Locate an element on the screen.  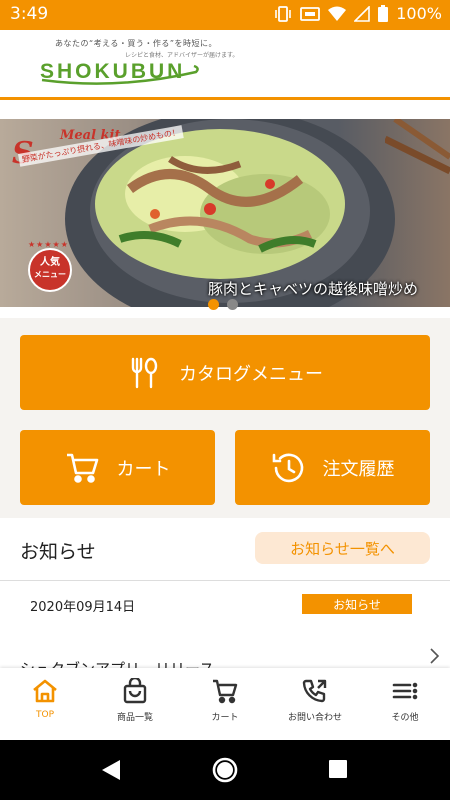
nav-item-top: TOP is located at coordinates (45, 699).